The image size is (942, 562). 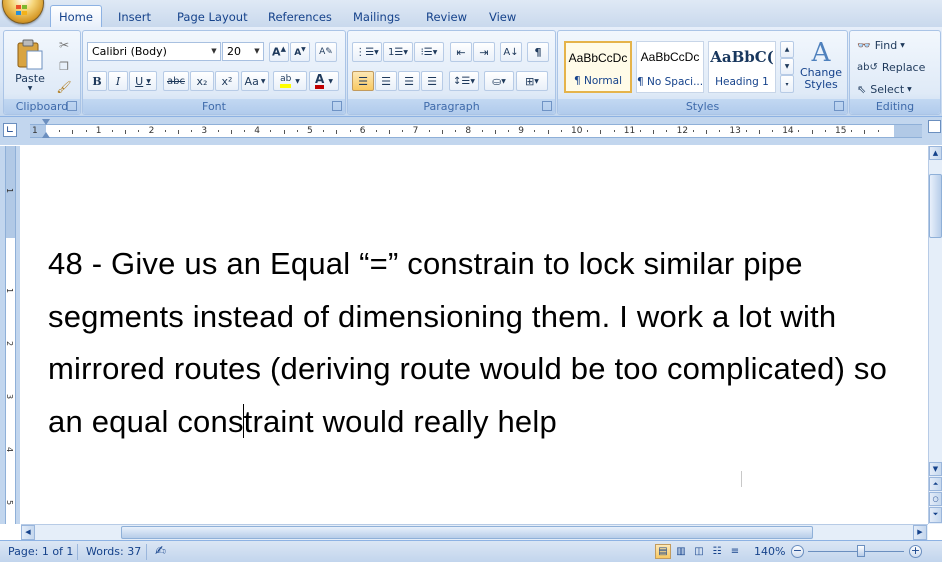 I want to click on web-layout-view-button: ◫, so click(x=699, y=551).